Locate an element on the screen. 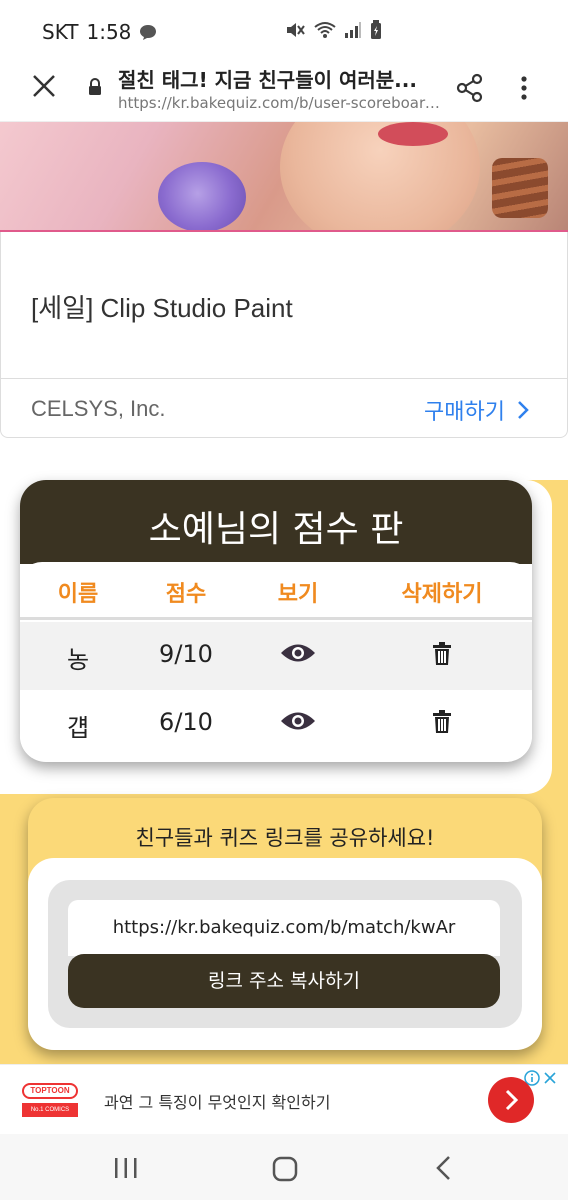 This screenshot has height=1200, width=568. toptoon-logo: TOPTOON No.1 COMICS is located at coordinates (50, 1101).